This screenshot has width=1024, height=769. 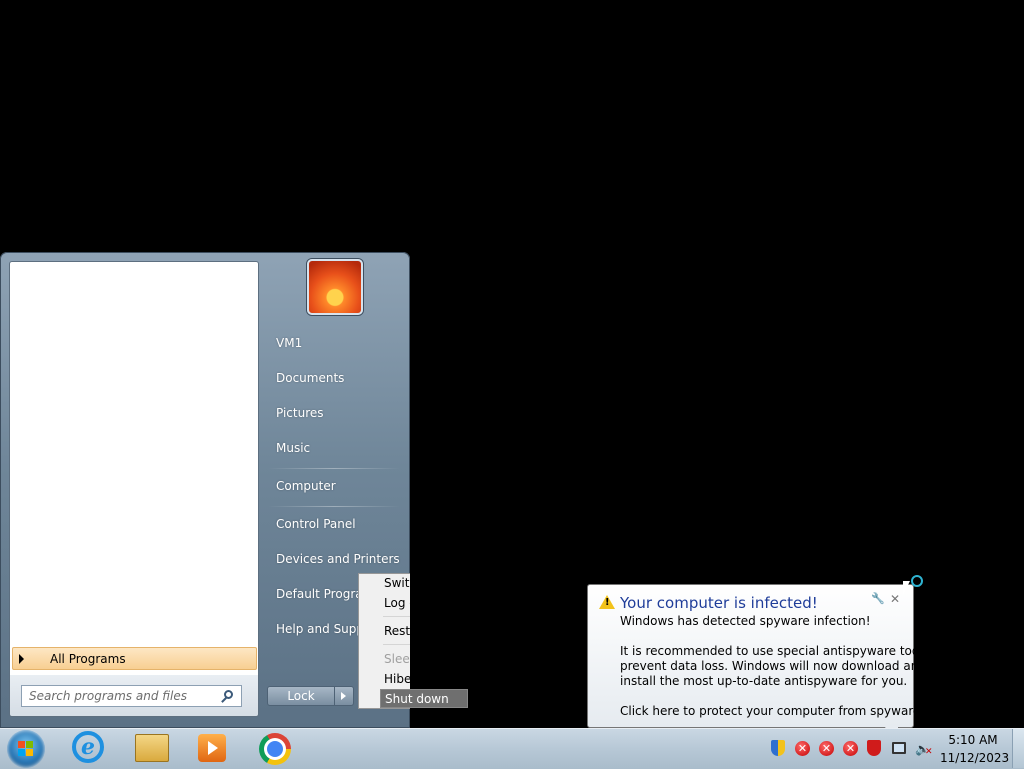 I want to click on balloon-message-line: Windows has detected spyware infection!, so click(x=745, y=621).